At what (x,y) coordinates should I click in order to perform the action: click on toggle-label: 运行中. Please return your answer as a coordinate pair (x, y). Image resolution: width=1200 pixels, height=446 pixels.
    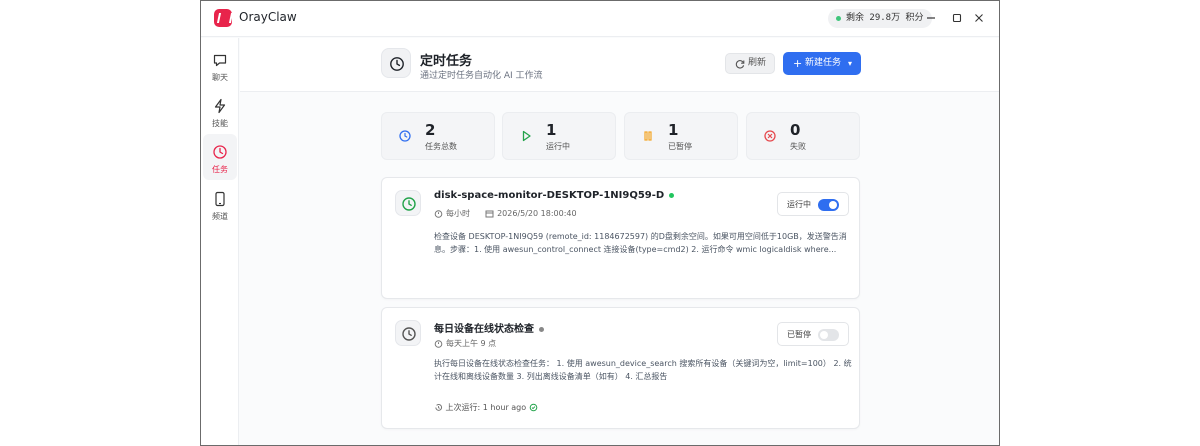
    Looking at the image, I should click on (799, 204).